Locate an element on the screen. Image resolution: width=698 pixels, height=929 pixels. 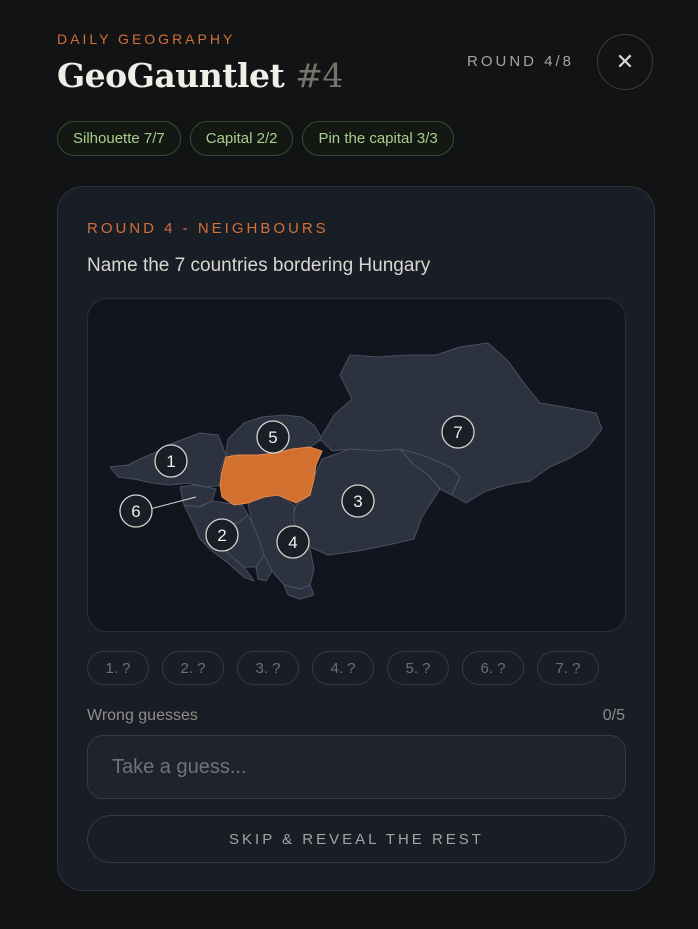
svg-text: 5 is located at coordinates (272, 437).